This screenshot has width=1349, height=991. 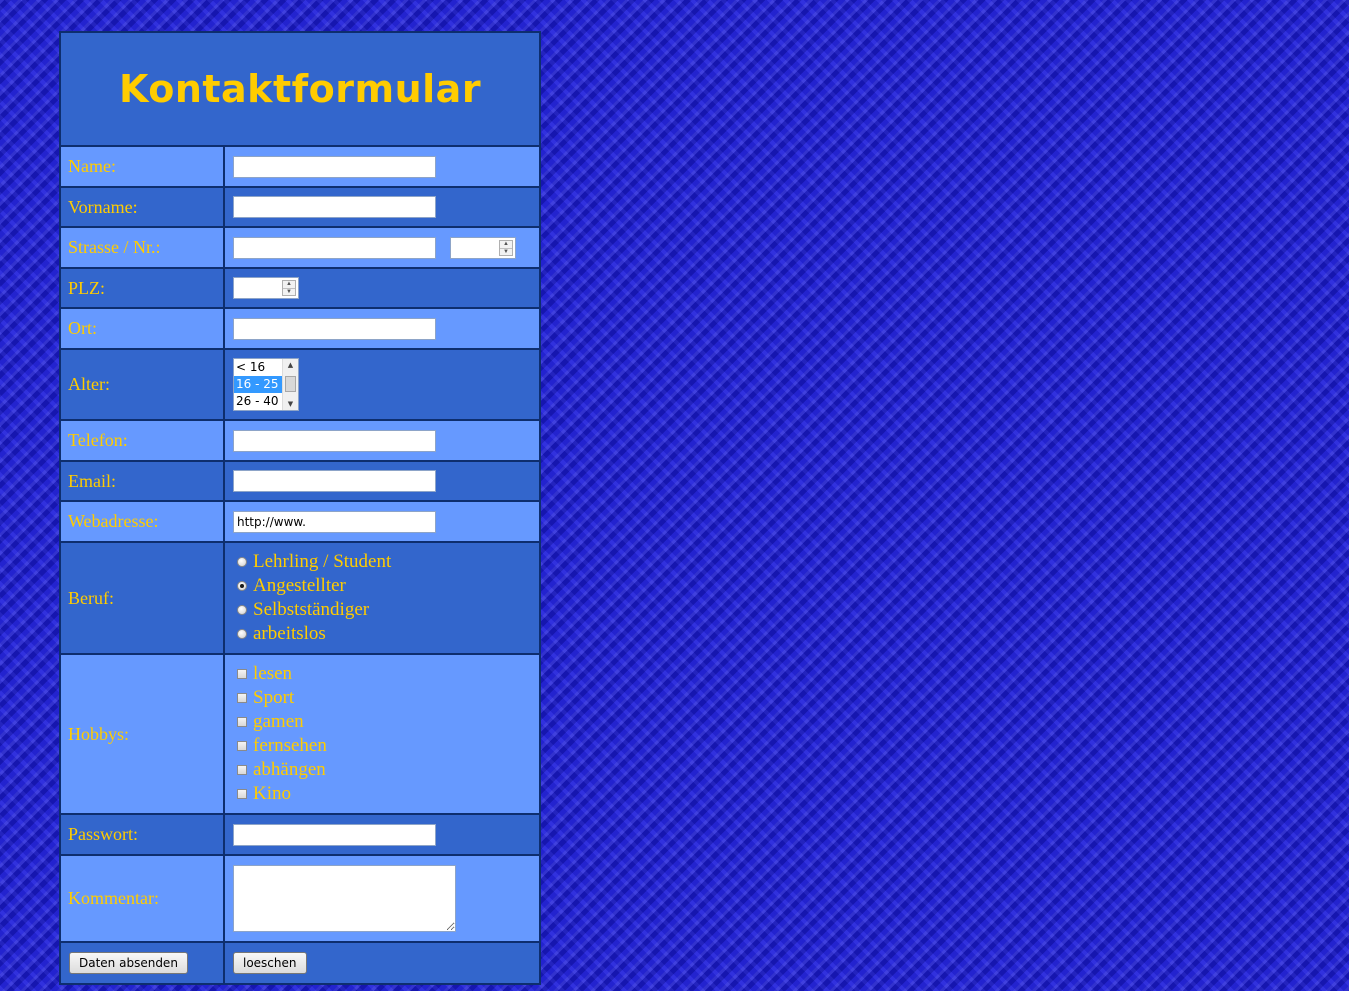 What do you see at coordinates (300, 289) in the screenshot?
I see `plz-row: PLZ: ▲ ▼` at bounding box center [300, 289].